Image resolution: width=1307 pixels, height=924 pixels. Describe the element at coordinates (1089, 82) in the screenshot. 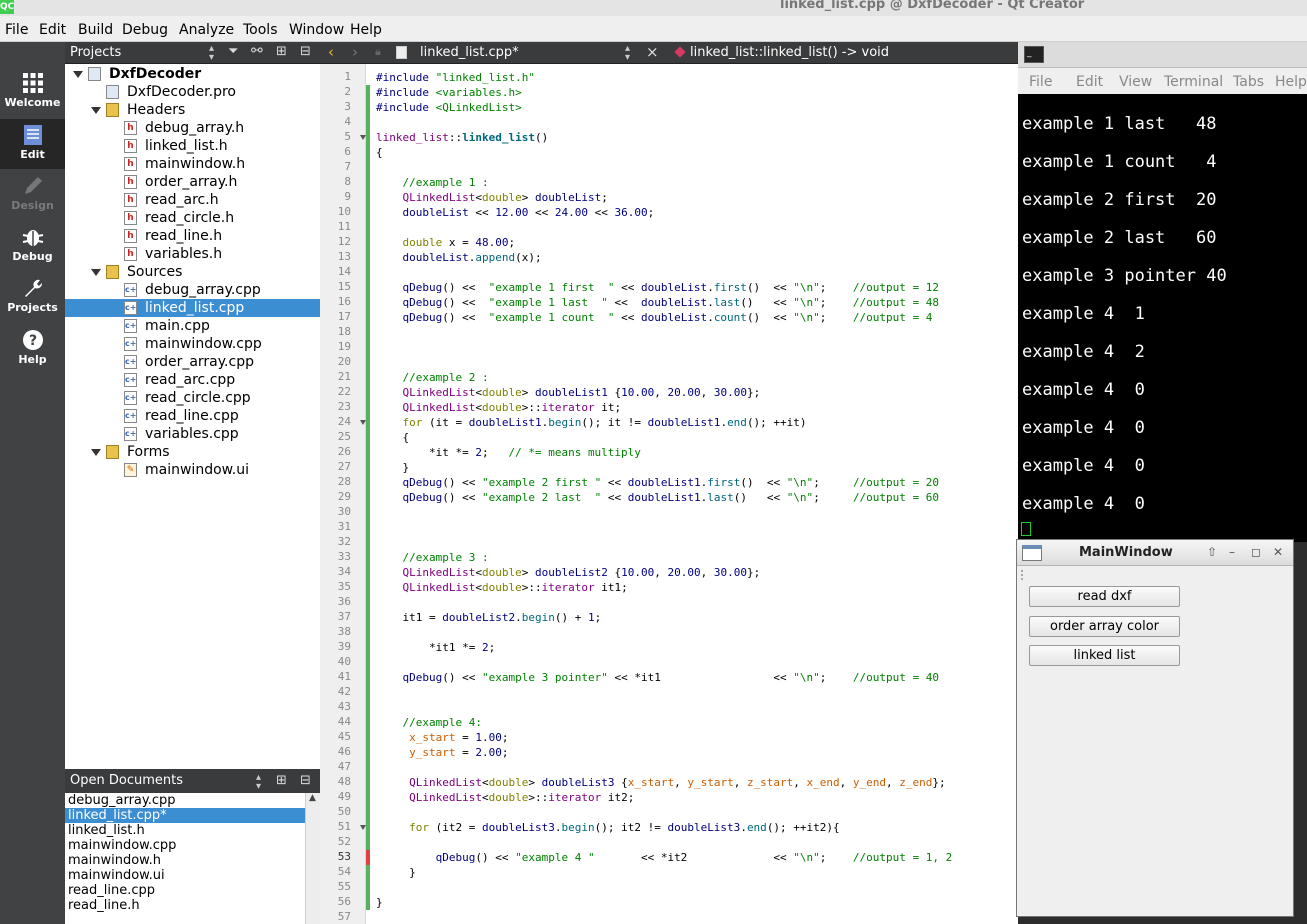

I see `terminal-menu-edit: Edit` at that location.